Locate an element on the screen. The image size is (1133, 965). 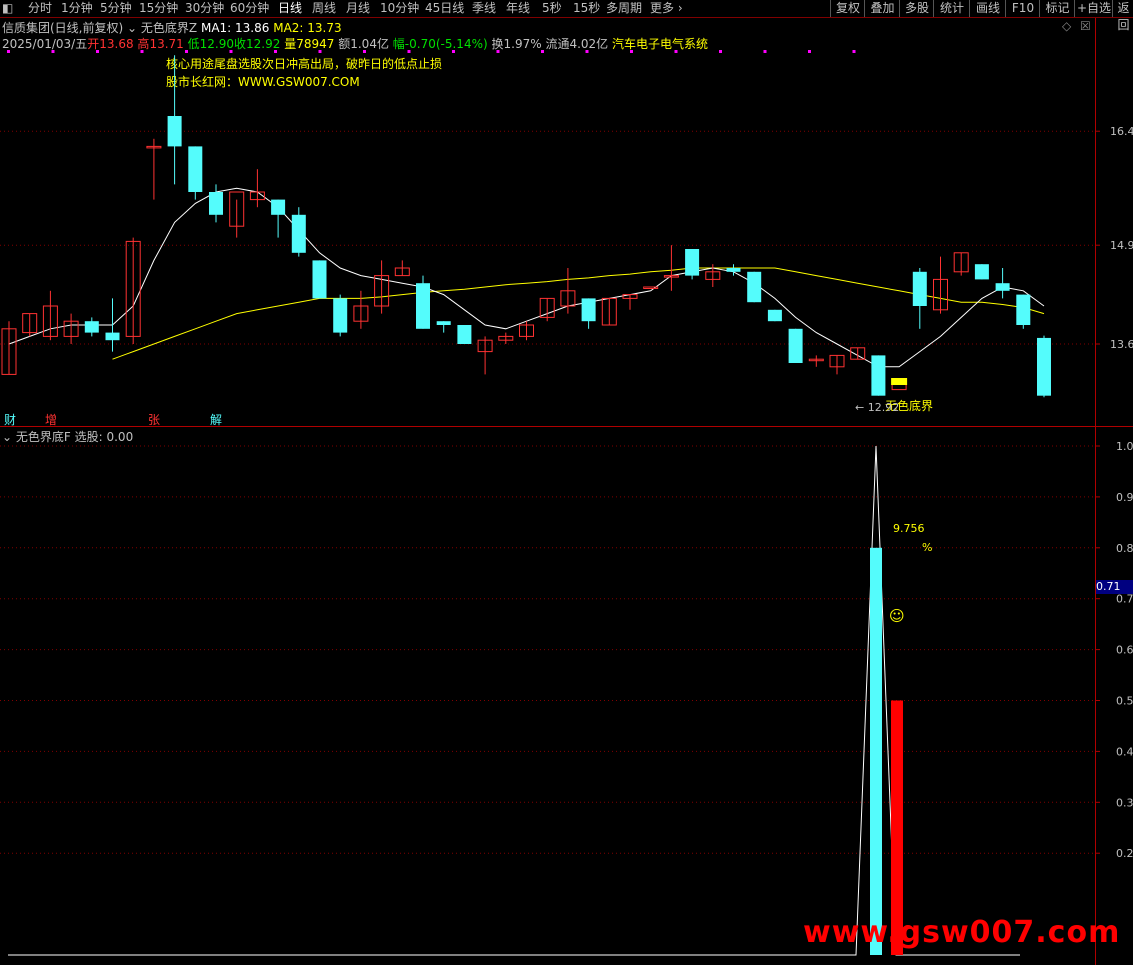
y-tick-lower: 0.6 is located at coordinates (1124, 650).